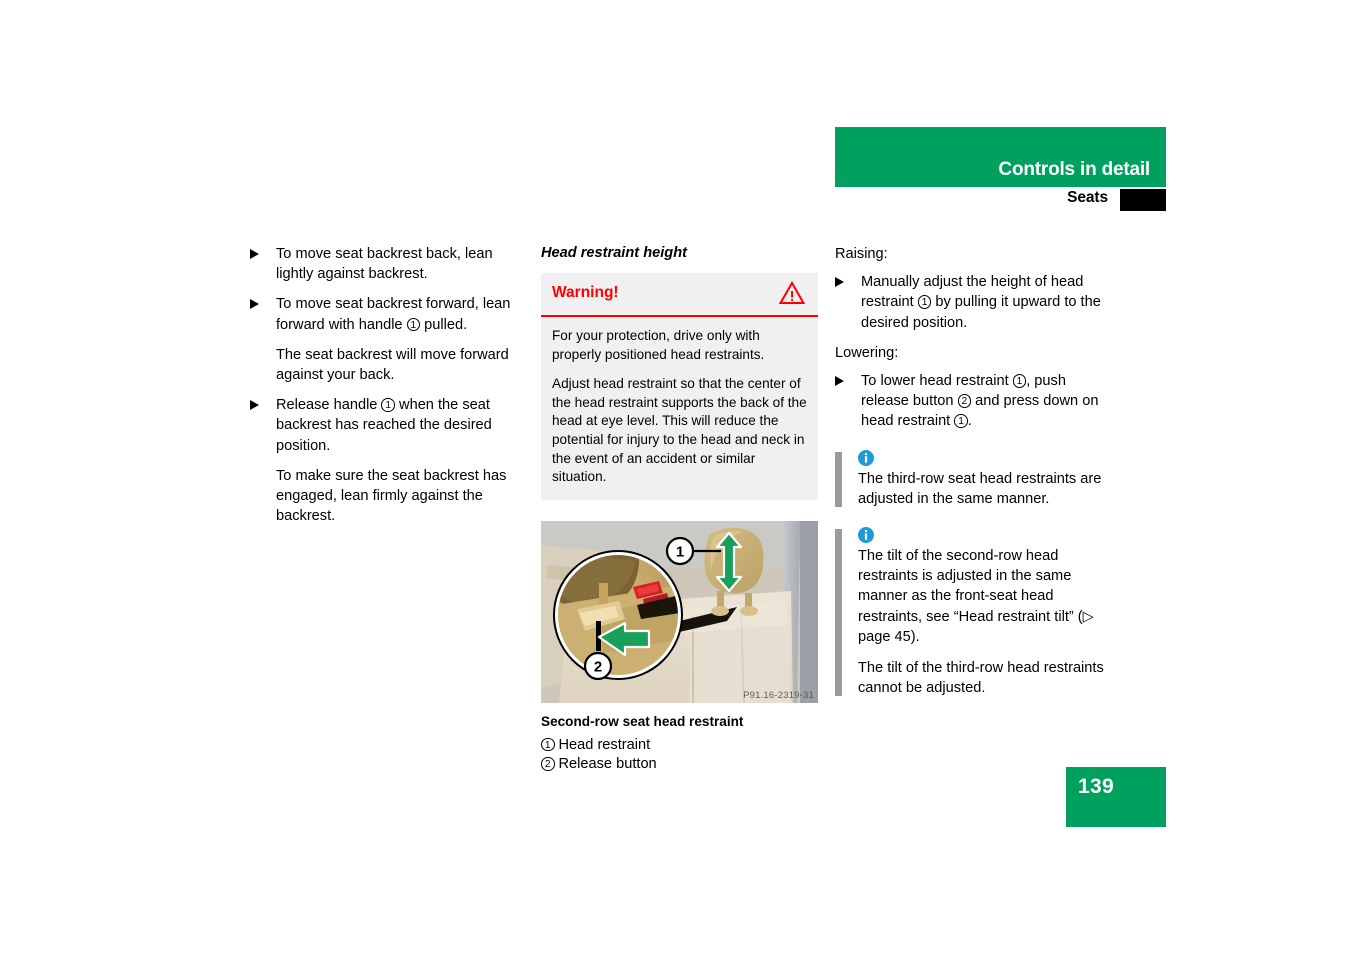 The image size is (1351, 954). I want to click on figure-caption: Second-row seat head restraint, so click(642, 721).